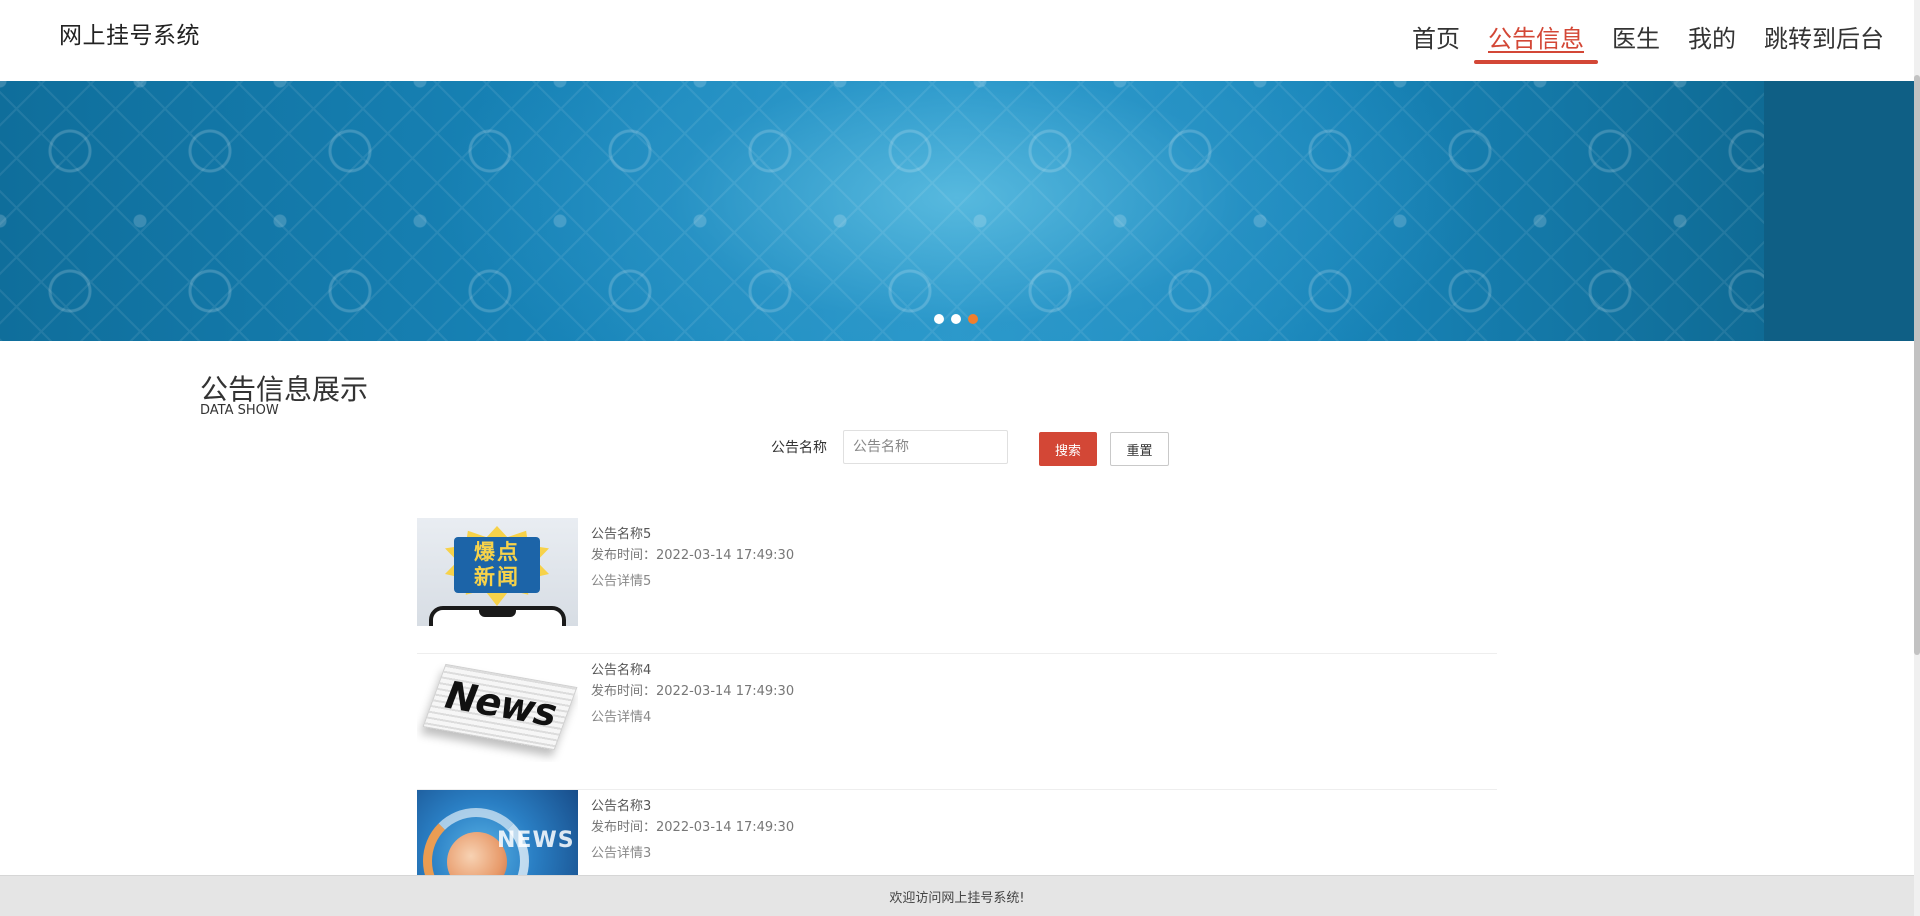  Describe the element at coordinates (1536, 43) in the screenshot. I see `nav-item-notices: 公告信息` at that location.